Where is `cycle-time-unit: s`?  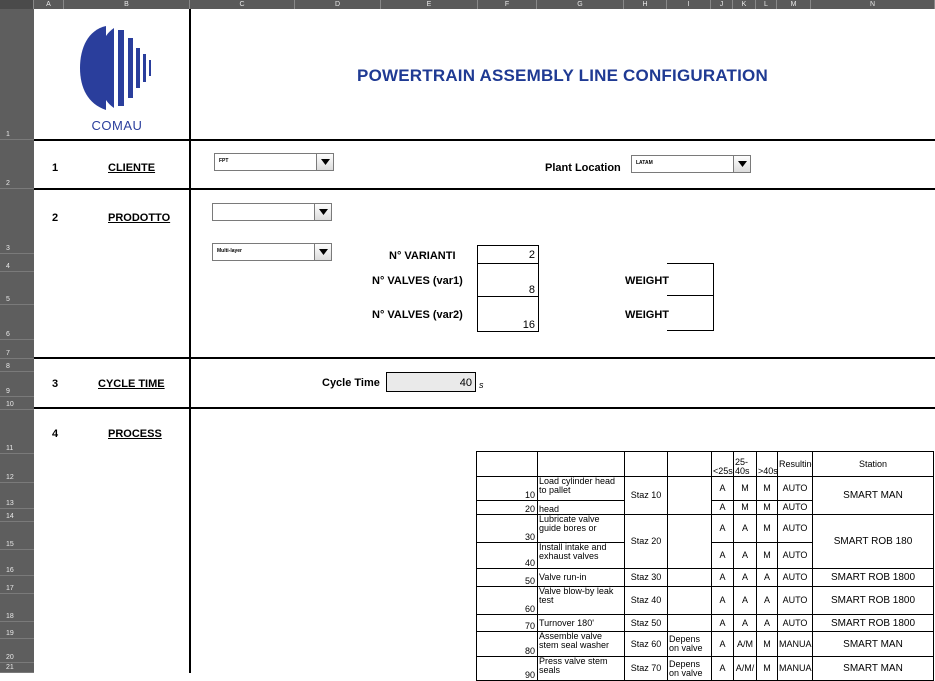 cycle-time-unit: s is located at coordinates (481, 385).